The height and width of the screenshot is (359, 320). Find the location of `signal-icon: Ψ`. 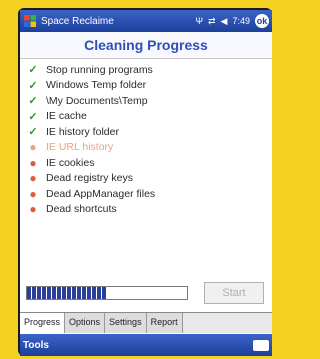

signal-icon: Ψ is located at coordinates (199, 21).